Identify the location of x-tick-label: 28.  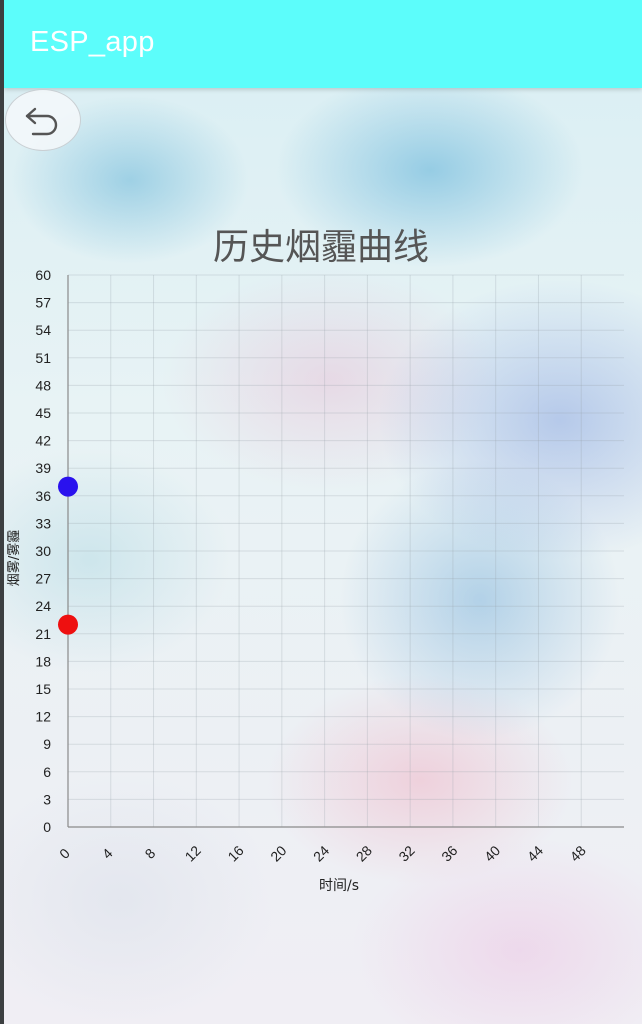
(364, 853).